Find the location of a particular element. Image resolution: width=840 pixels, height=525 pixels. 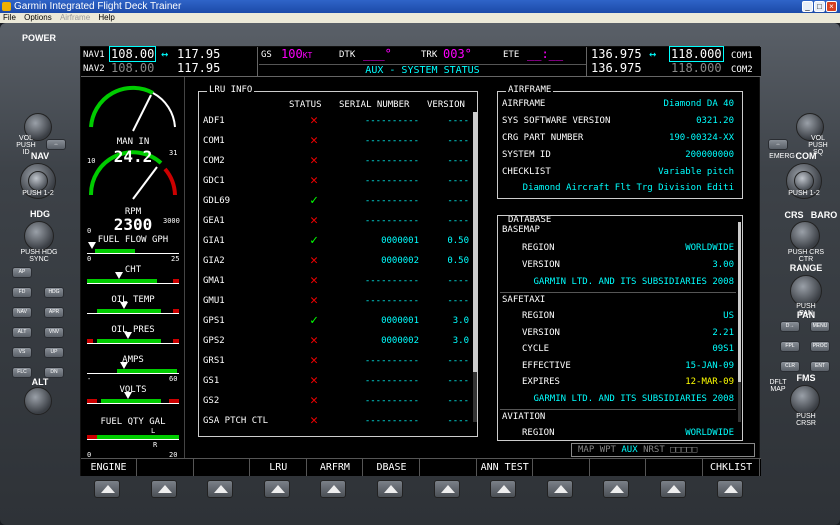

fms-knob is located at coordinates (805, 400).